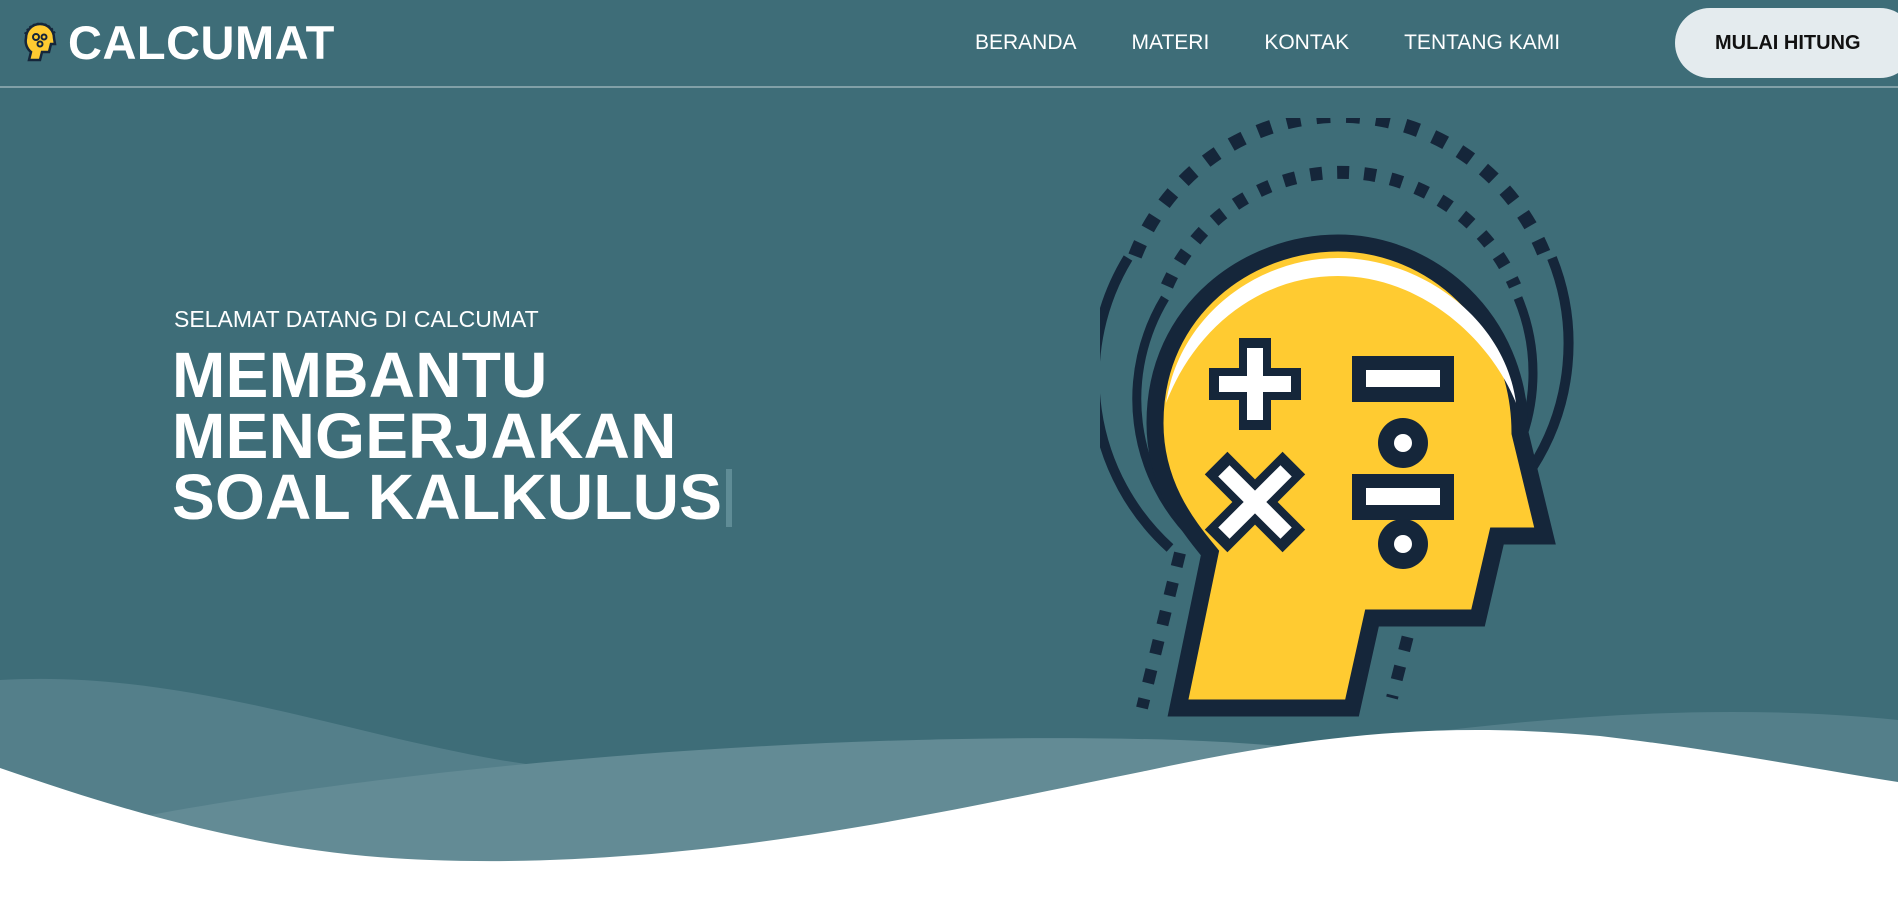 This screenshot has width=1898, height=912. Describe the element at coordinates (729, 498) in the screenshot. I see `typing-cursor` at that location.